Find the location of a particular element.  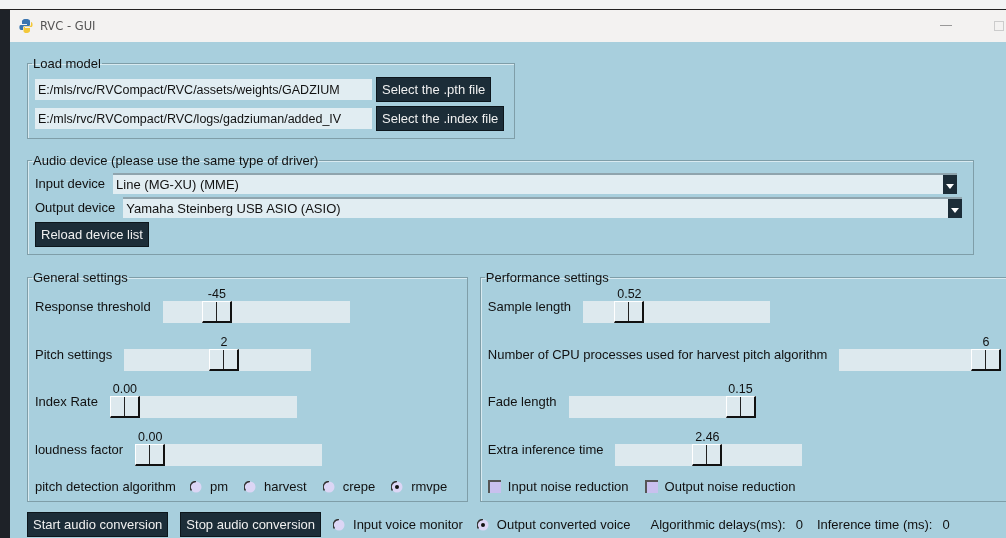

slider-value: 0.52 is located at coordinates (629, 294).